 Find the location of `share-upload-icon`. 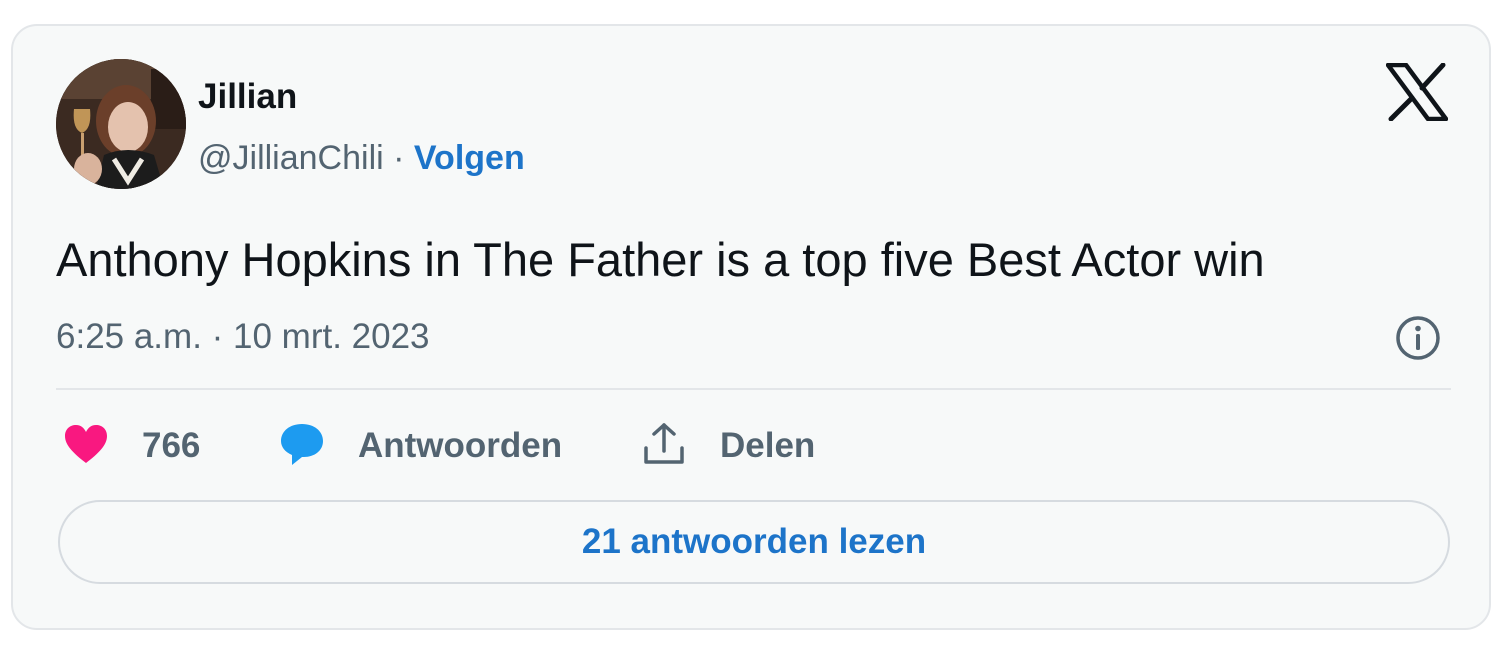

share-upload-icon is located at coordinates (664, 446).